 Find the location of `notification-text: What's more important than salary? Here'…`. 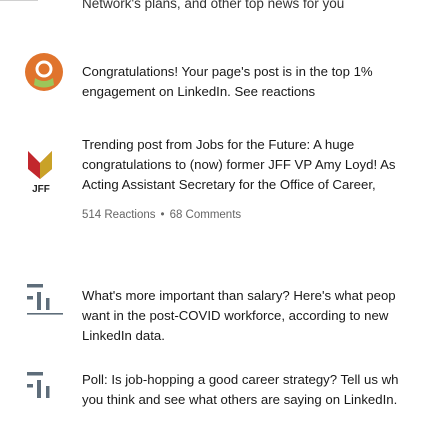

notification-text: What's more important than salary? Here'… is located at coordinates (252, 316).